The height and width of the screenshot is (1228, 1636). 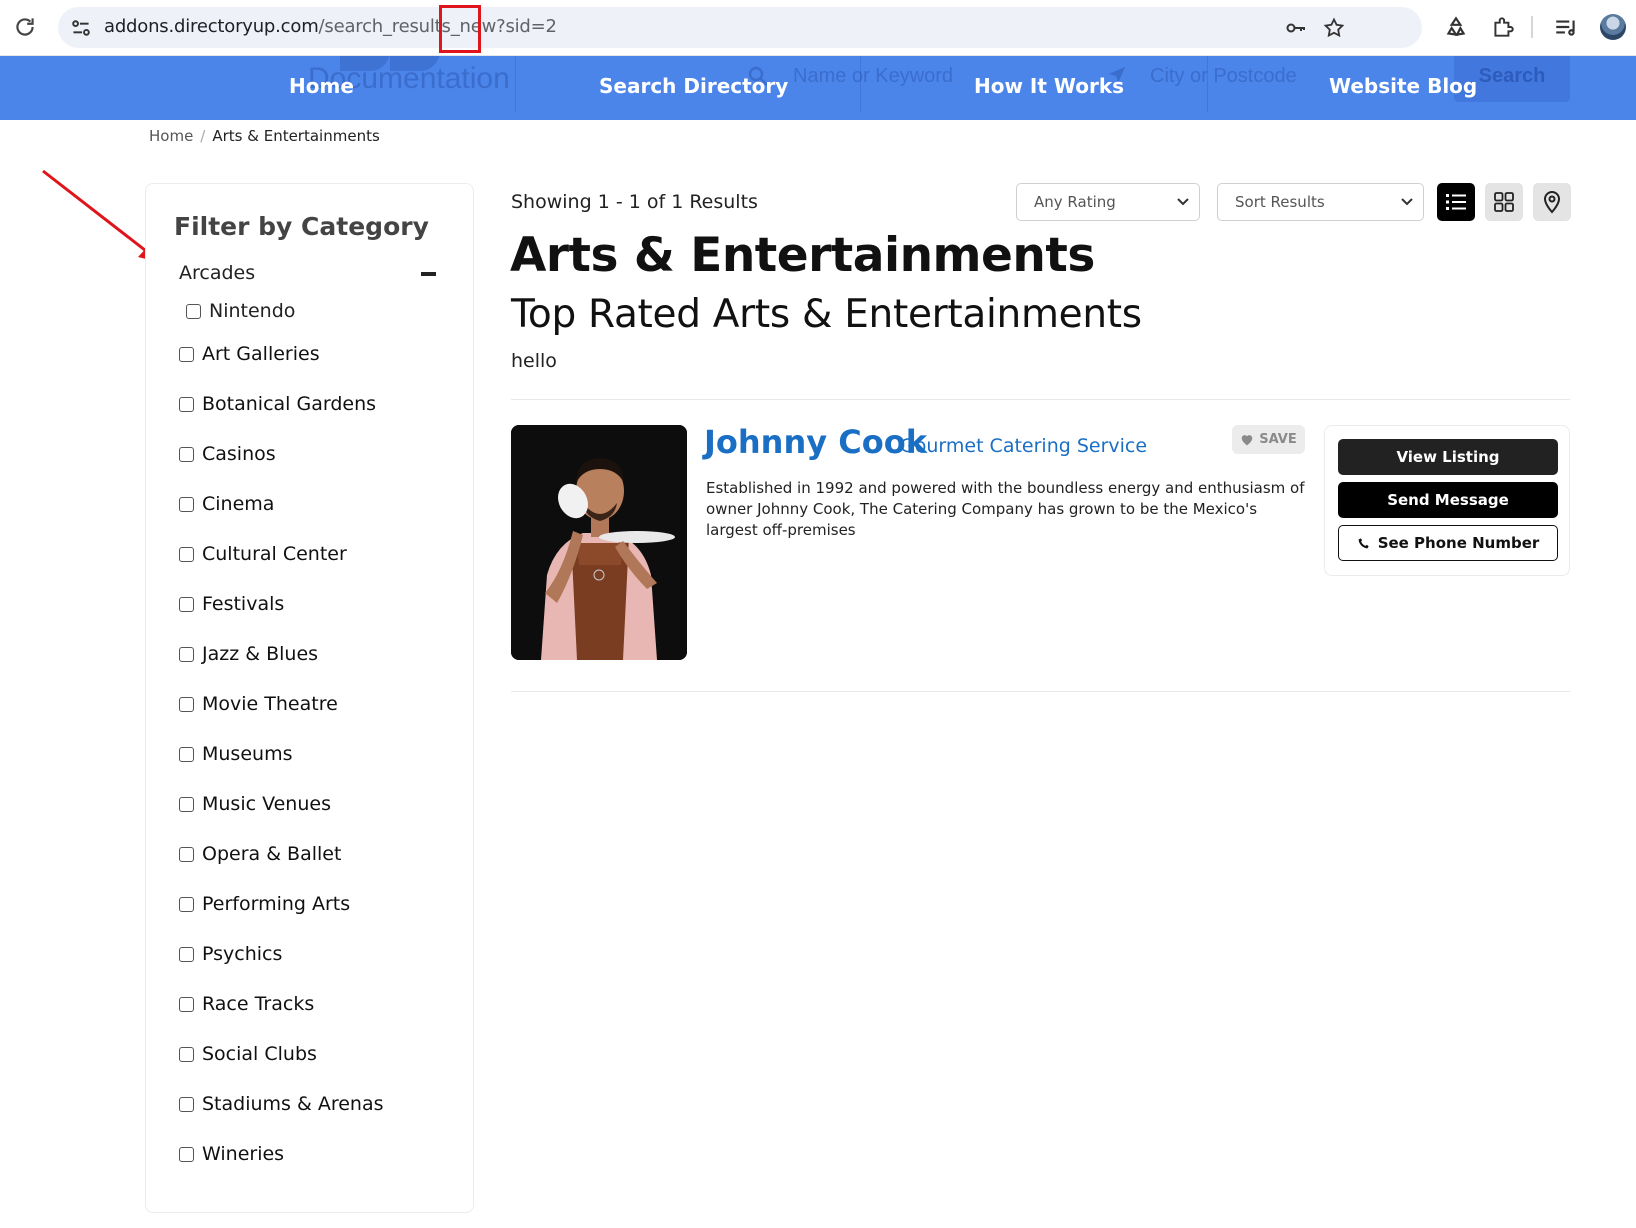 I want to click on category-item: Race Tracks, so click(x=246, y=1004).